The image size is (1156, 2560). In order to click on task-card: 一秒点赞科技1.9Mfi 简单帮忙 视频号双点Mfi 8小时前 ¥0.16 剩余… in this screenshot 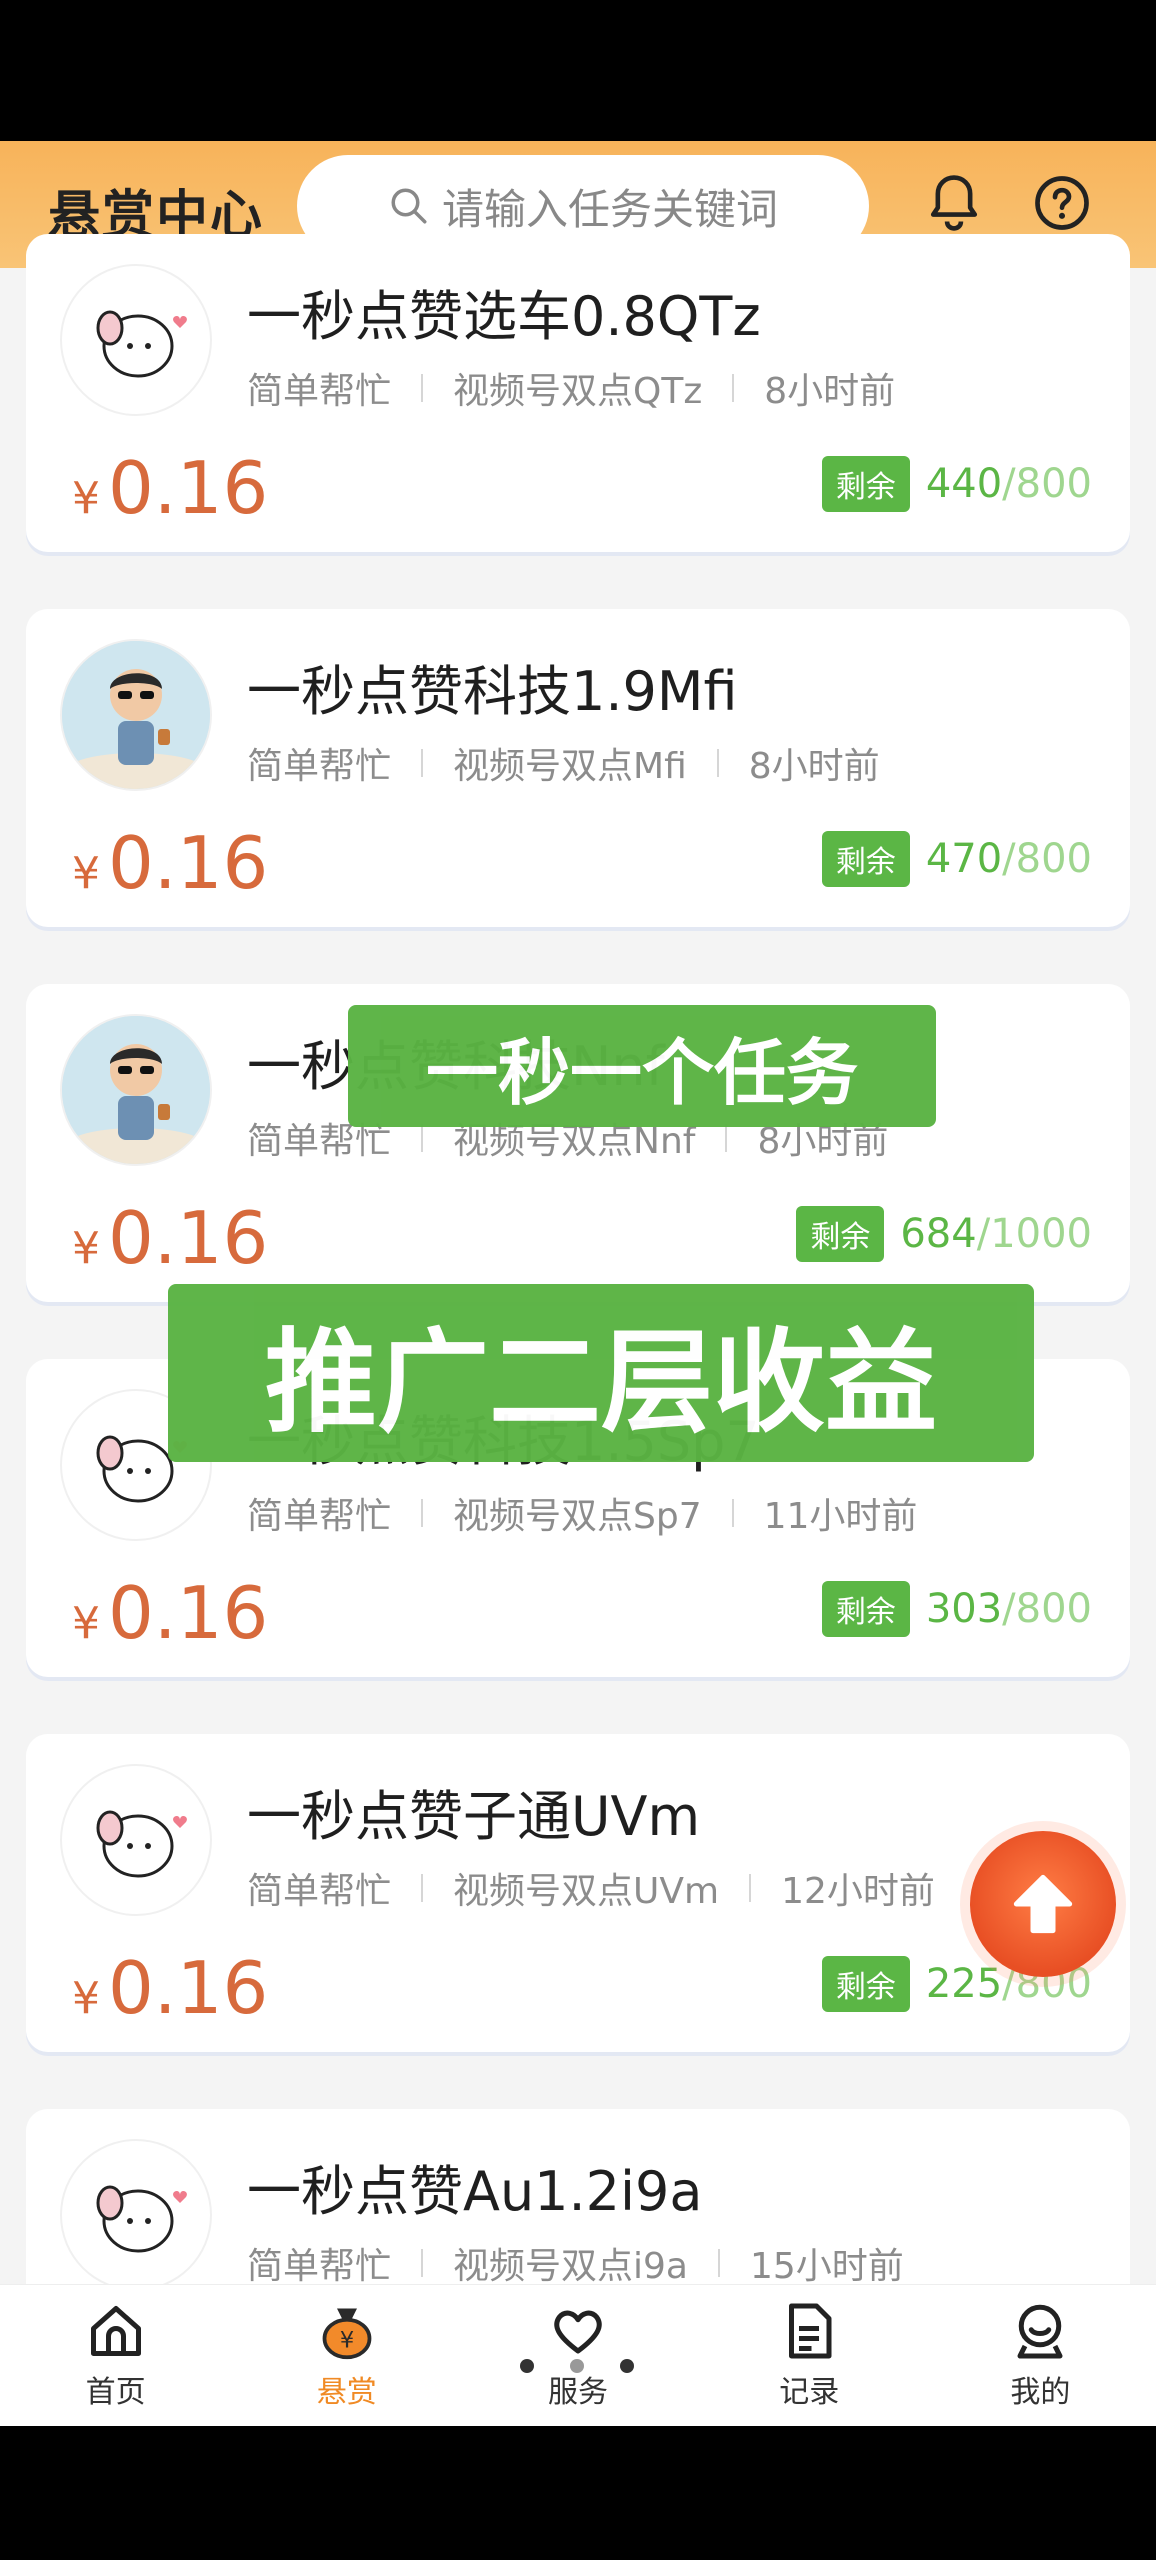, I will do `click(578, 768)`.